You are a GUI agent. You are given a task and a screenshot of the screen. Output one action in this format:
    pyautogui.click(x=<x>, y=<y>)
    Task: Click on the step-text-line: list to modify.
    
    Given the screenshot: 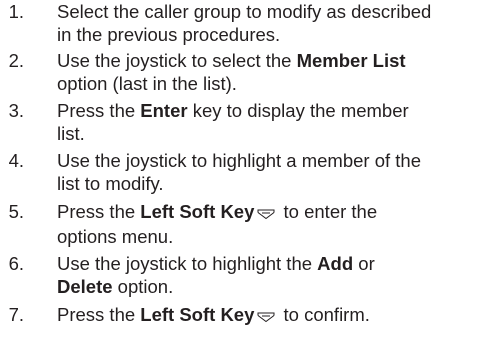 What is the action you would take?
    pyautogui.click(x=110, y=183)
    